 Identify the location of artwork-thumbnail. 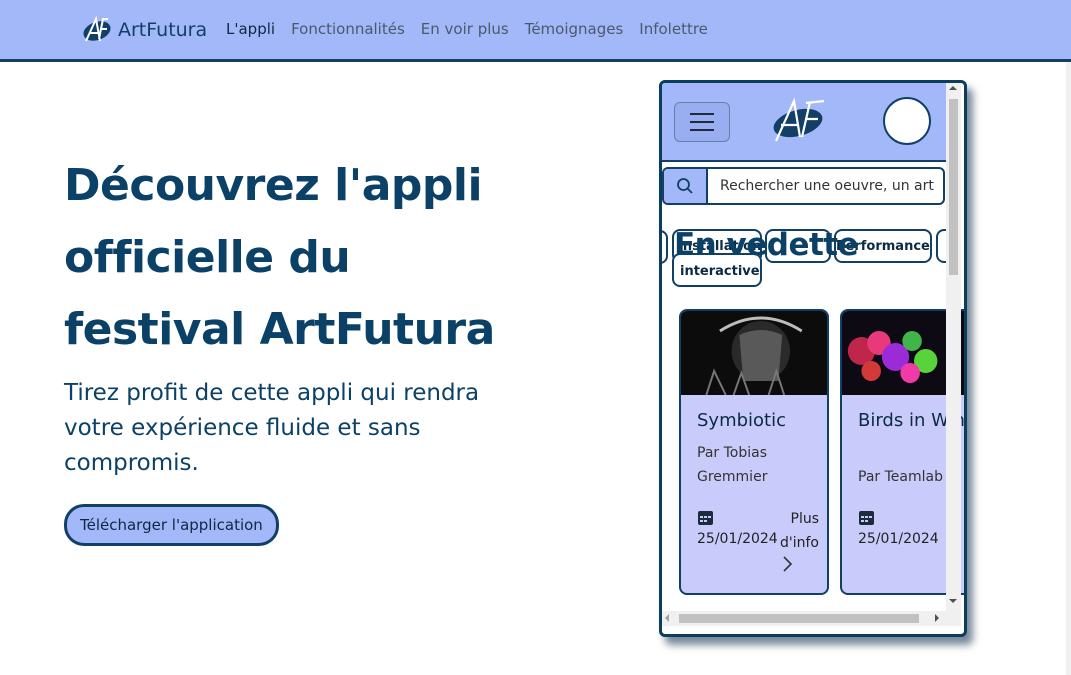
(754, 353).